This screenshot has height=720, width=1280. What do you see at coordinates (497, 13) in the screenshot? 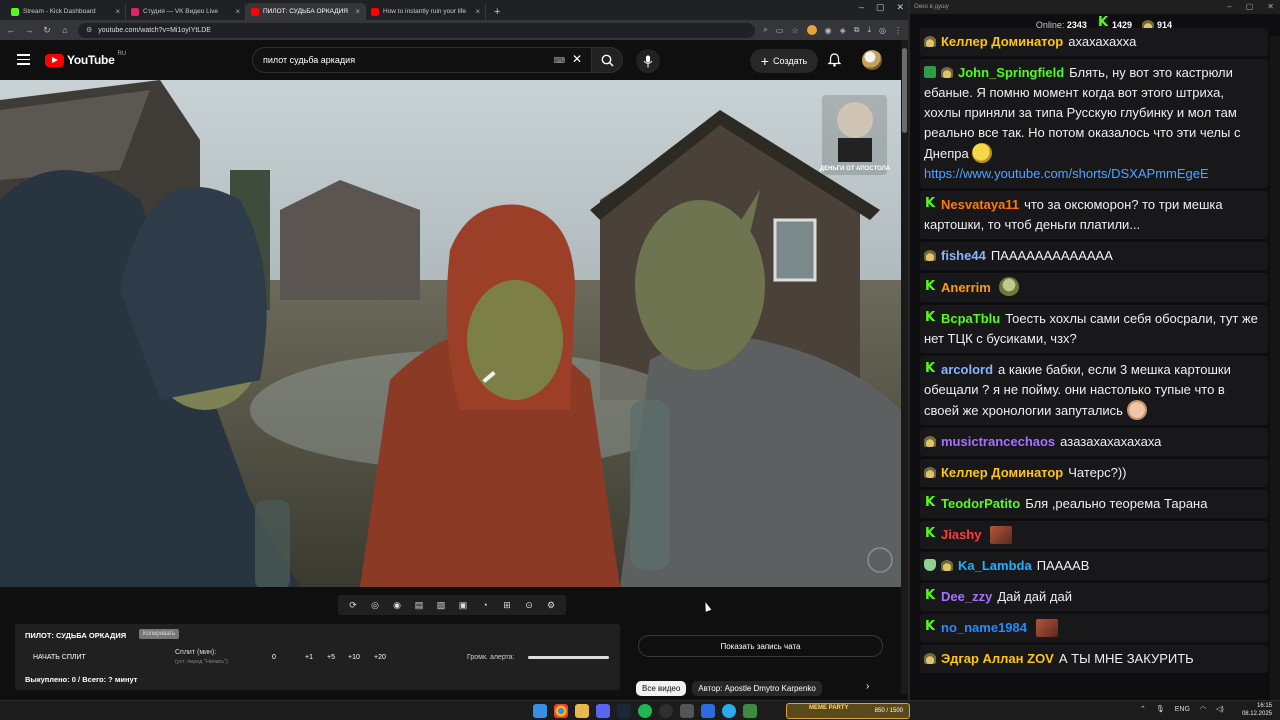
I see `new-tab-button: +` at bounding box center [497, 13].